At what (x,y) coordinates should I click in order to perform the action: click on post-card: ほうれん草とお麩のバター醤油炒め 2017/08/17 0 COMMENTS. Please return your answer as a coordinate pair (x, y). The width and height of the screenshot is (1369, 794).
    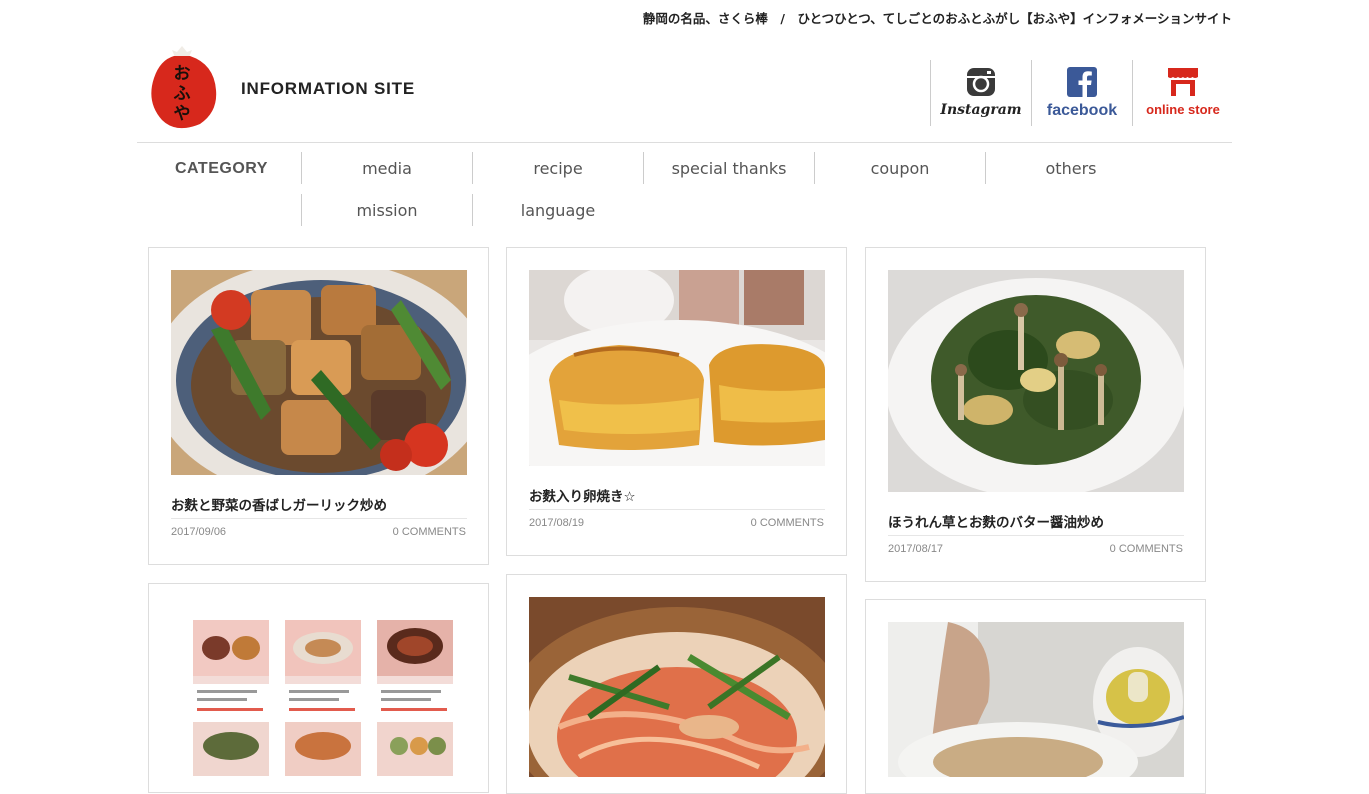
    Looking at the image, I should click on (1035, 414).